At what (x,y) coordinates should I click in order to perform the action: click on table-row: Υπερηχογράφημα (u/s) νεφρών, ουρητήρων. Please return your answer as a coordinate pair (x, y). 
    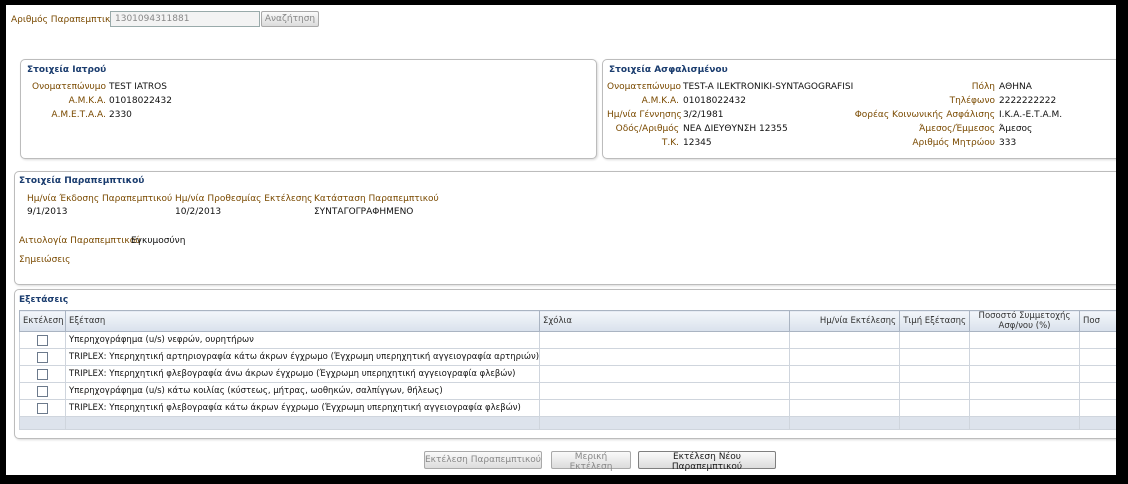
    Looking at the image, I should click on (567, 340).